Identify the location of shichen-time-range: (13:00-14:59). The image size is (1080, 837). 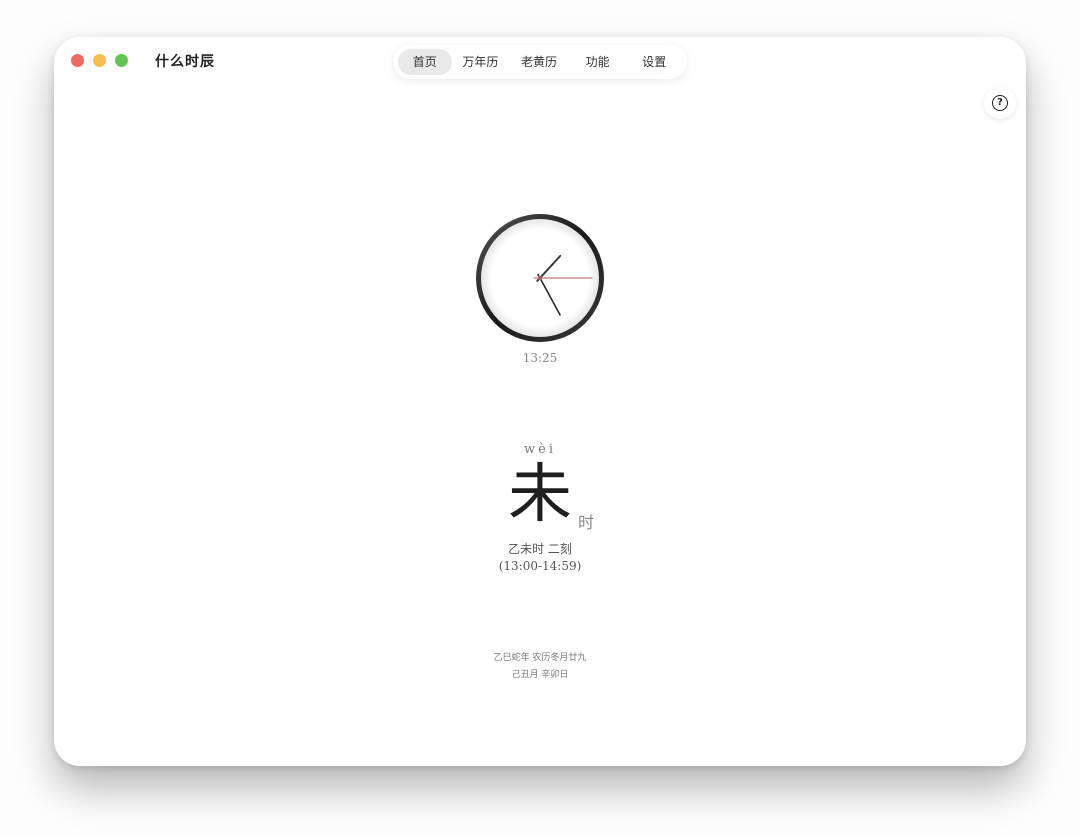
(540, 566).